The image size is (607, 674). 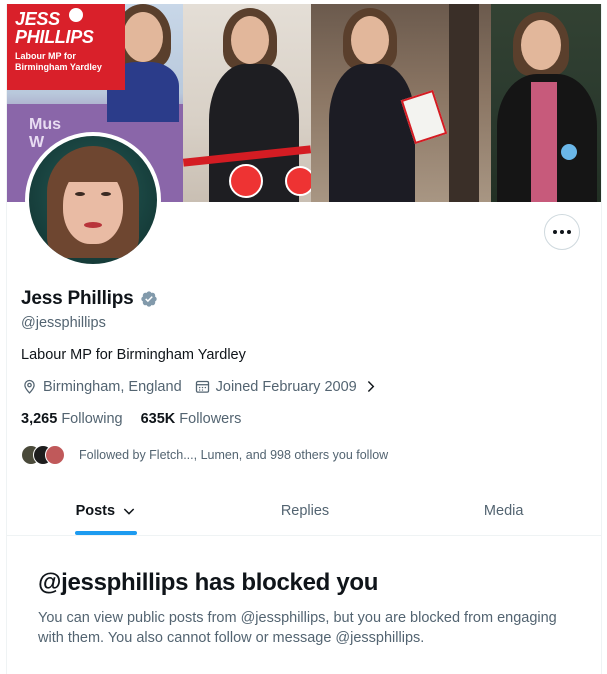 I want to click on following-link: 3,265 Following, so click(x=72, y=419).